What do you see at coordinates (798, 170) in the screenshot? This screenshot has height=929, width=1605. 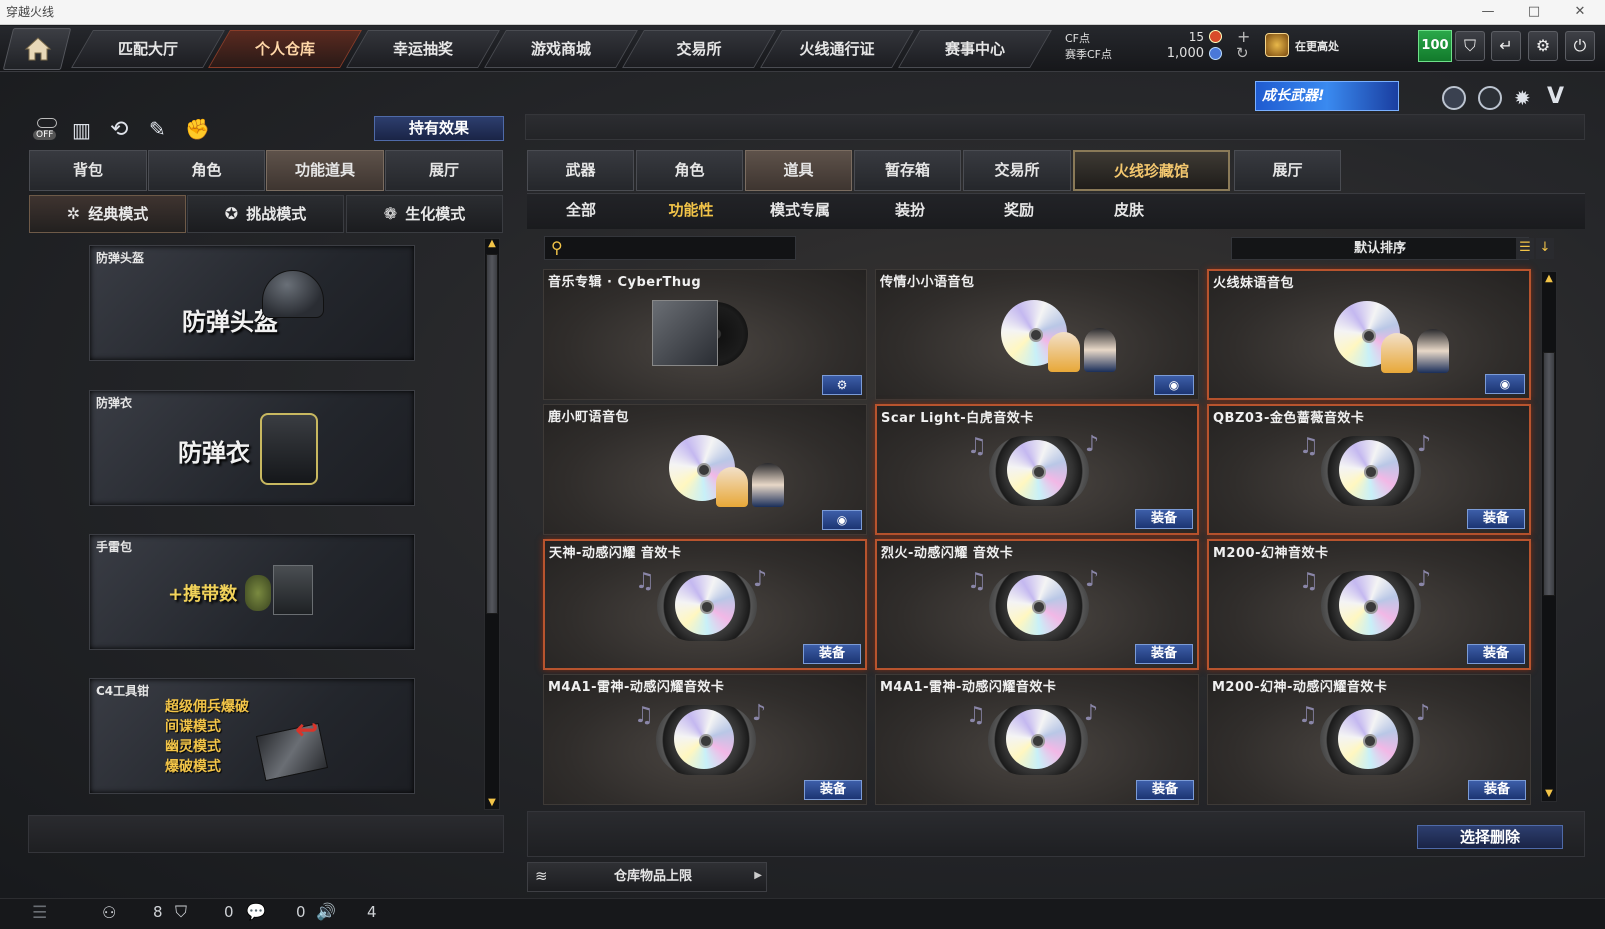 I see `right-tab-3: 道具` at bounding box center [798, 170].